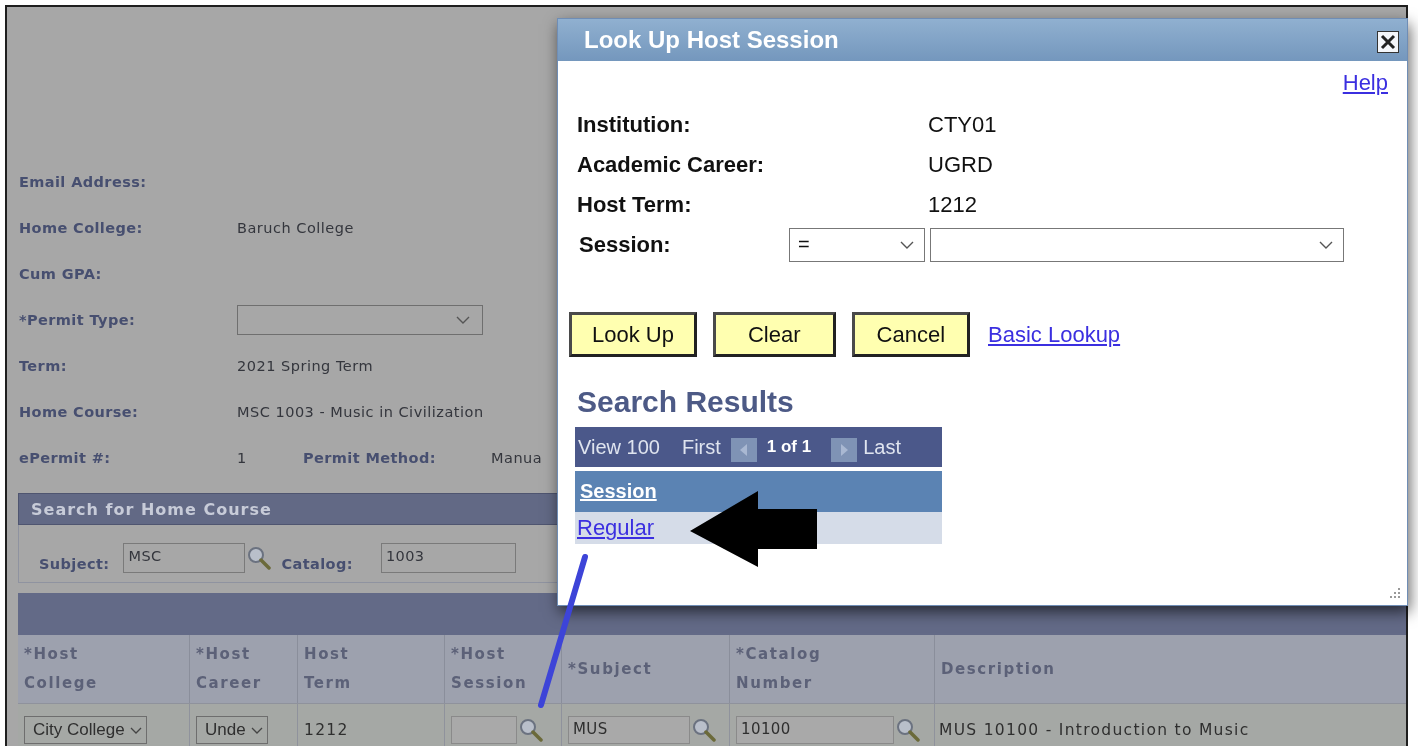  Describe the element at coordinates (882, 447) in the screenshot. I see `last-link: Last` at that location.